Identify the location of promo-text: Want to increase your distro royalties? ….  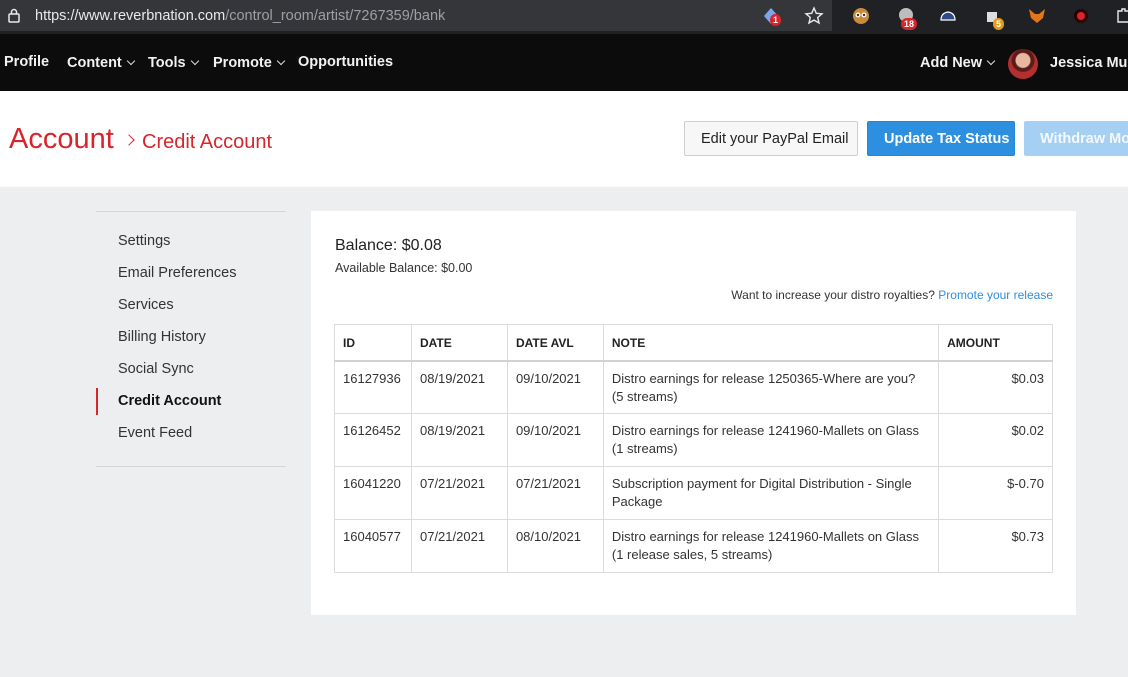
(892, 295).